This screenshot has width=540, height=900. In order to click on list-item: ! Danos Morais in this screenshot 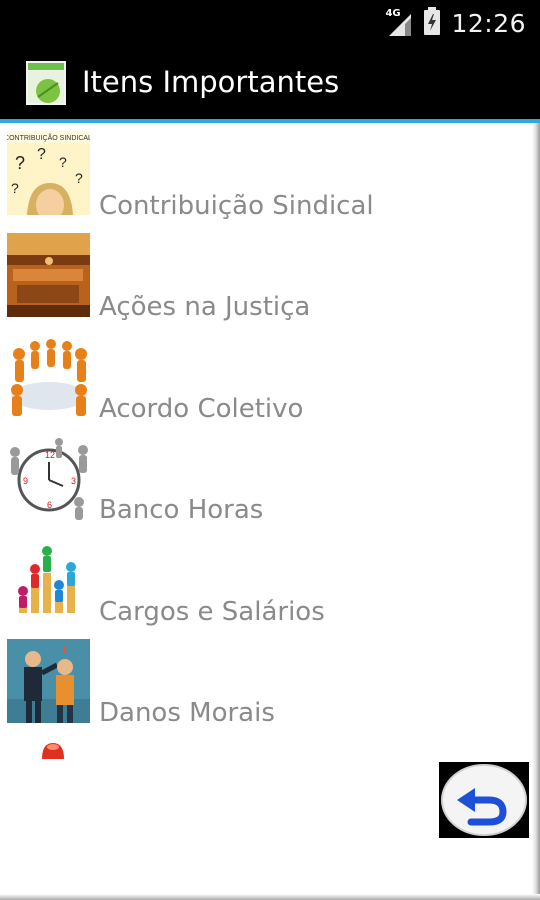, I will do `click(266, 682)`.